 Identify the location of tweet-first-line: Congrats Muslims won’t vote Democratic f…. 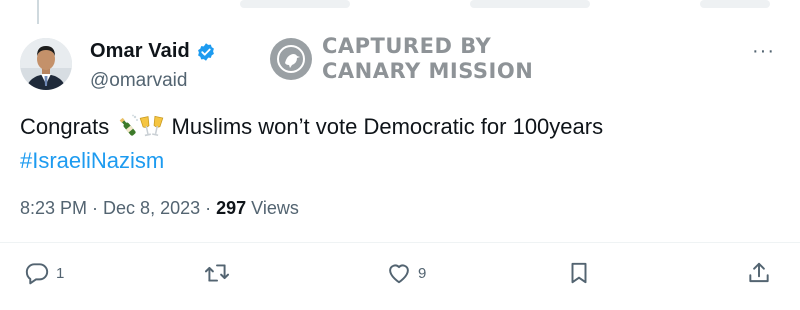
(400, 129).